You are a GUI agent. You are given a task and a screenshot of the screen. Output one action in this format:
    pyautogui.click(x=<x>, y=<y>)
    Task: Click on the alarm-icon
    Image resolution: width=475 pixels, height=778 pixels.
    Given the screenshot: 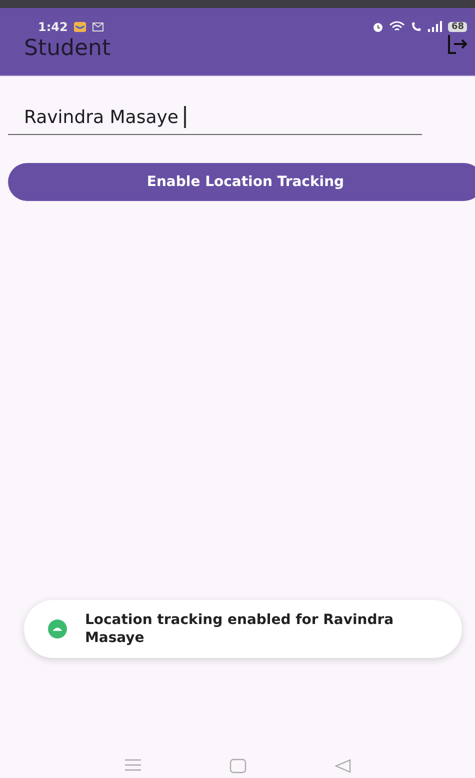 What is the action you would take?
    pyautogui.click(x=378, y=27)
    